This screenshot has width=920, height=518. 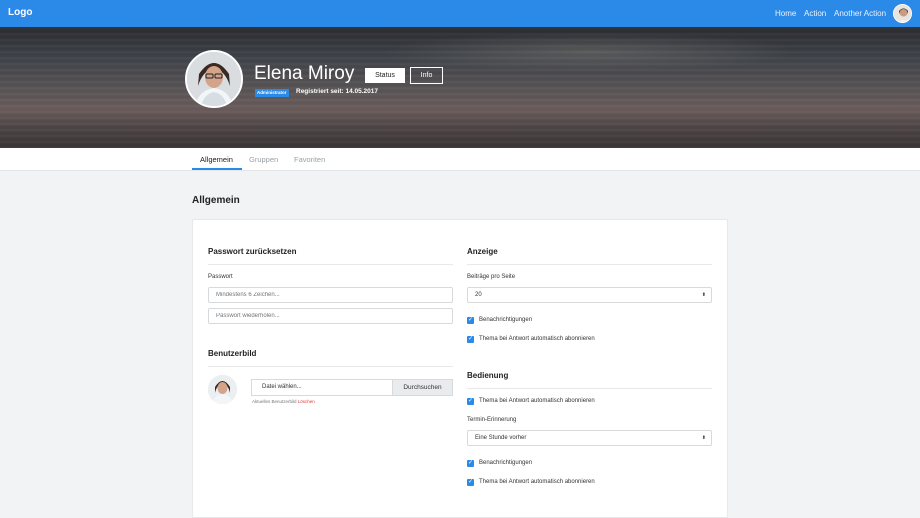 I want to click on delete-image-link: Löschen, so click(x=306, y=401).